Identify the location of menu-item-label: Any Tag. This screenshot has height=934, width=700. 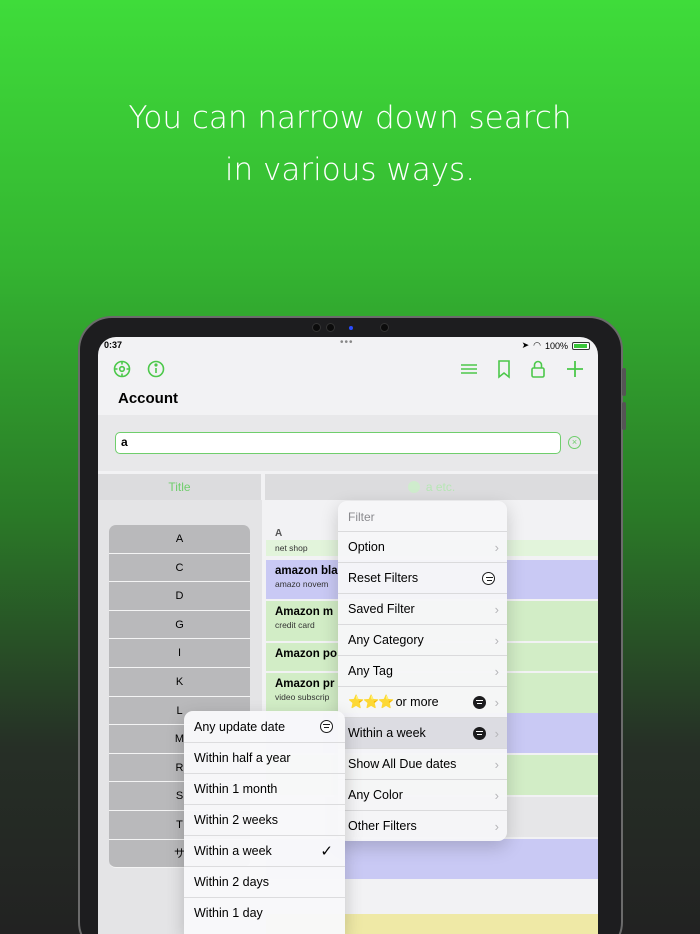
(370, 671).